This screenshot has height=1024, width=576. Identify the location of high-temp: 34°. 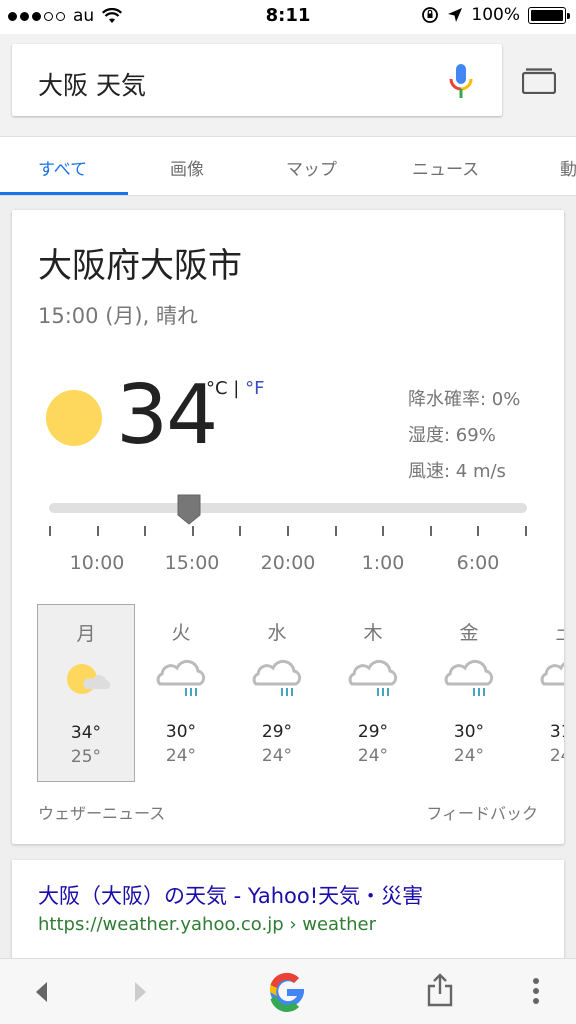
(86, 733).